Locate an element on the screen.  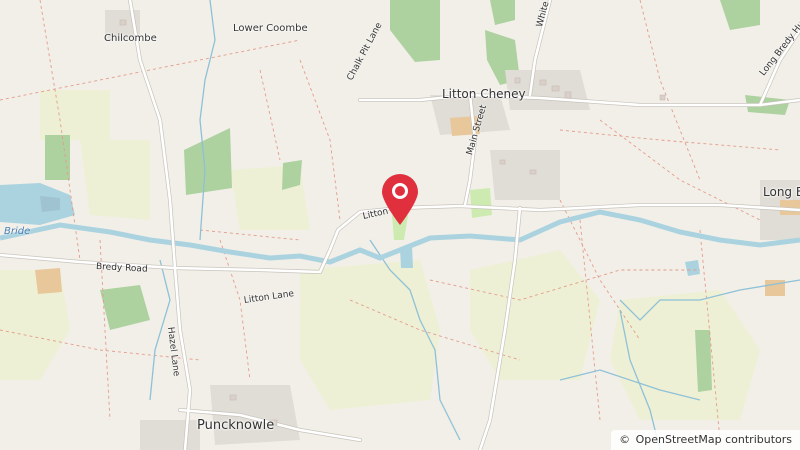
place-label-chilcombe: Chilcombe is located at coordinates (130, 38).